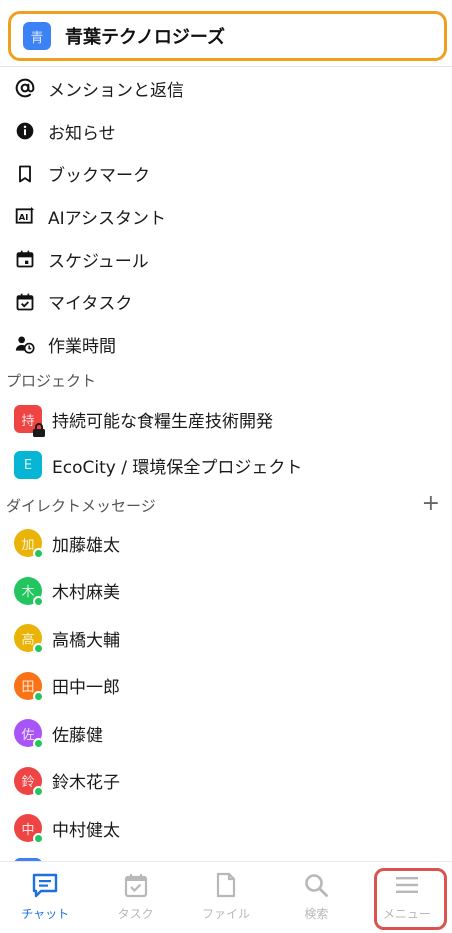  Describe the element at coordinates (86, 783) in the screenshot. I see `dm-label: 鈴木花子` at that location.